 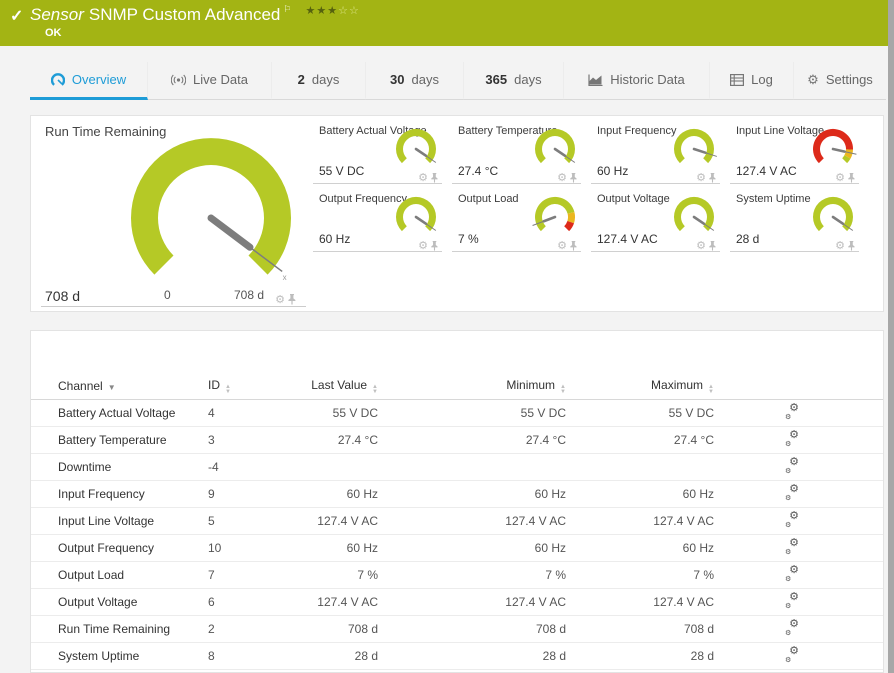 What do you see at coordinates (133, 386) in the screenshot?
I see `column-header-channel: Channel ▼` at bounding box center [133, 386].